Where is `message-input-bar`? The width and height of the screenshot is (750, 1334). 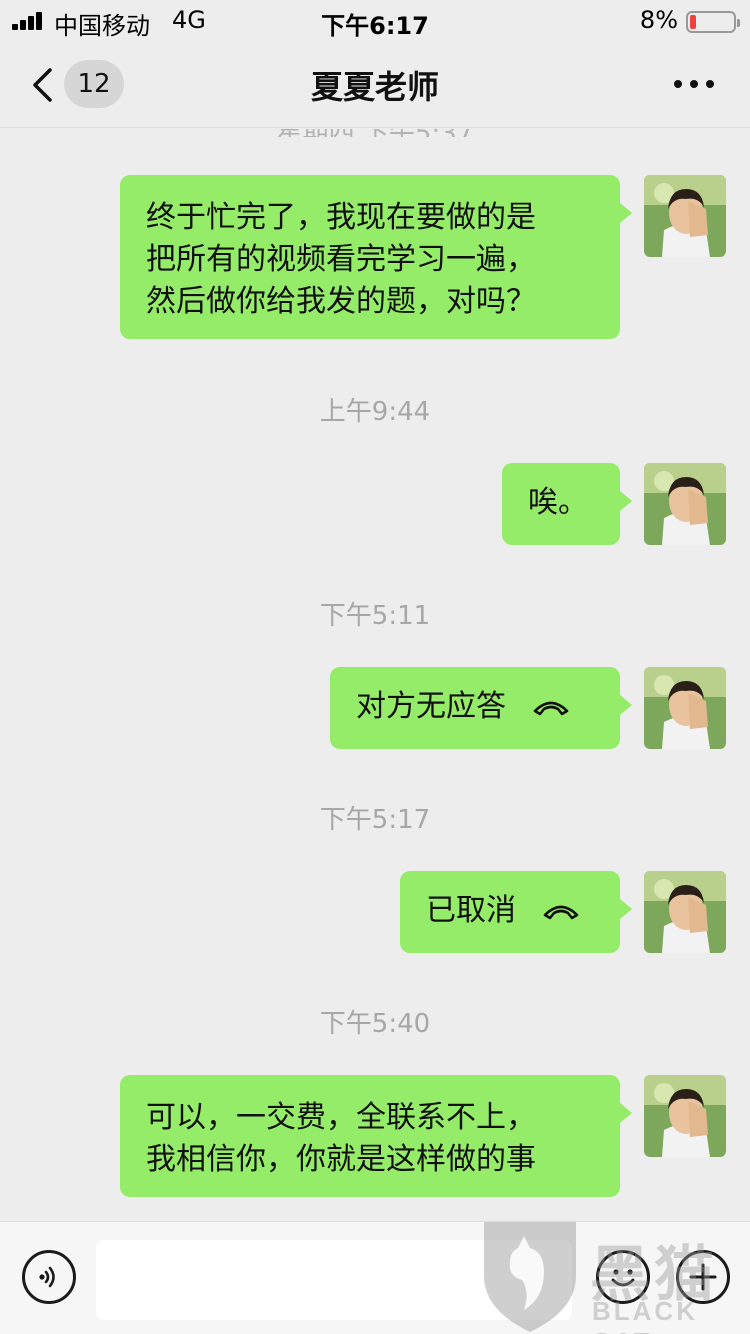
message-input-bar is located at coordinates (375, 1277).